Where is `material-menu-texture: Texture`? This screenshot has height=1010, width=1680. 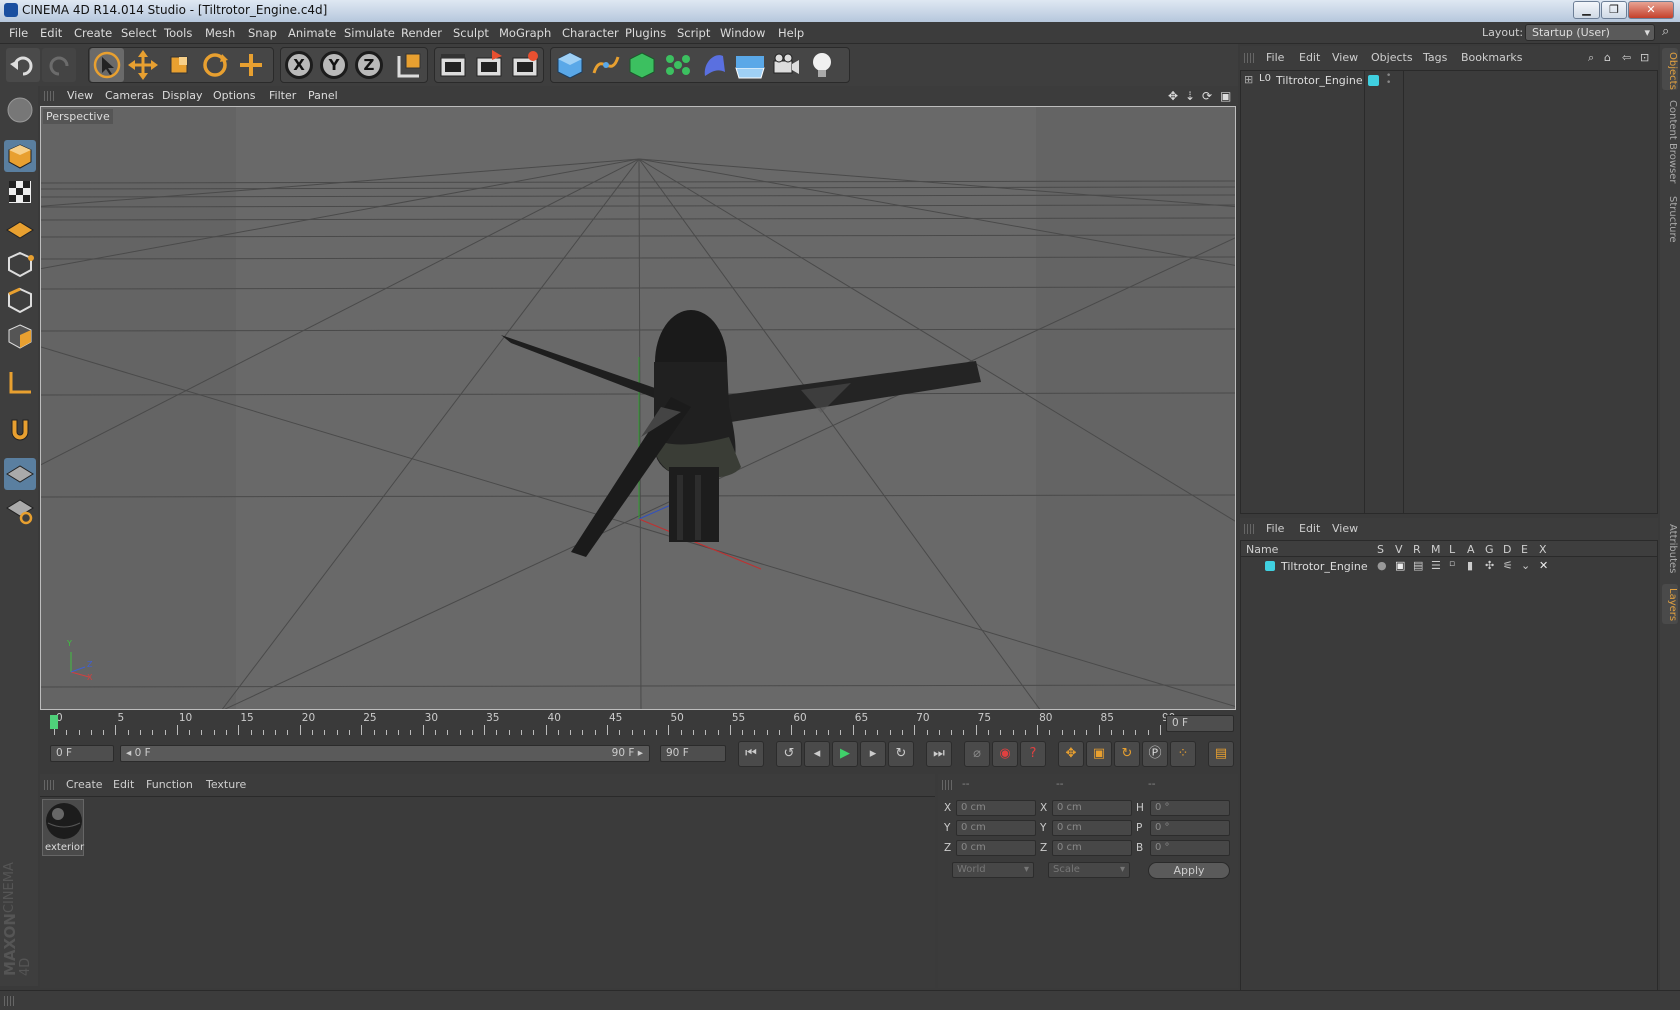
material-menu-texture: Texture is located at coordinates (226, 784).